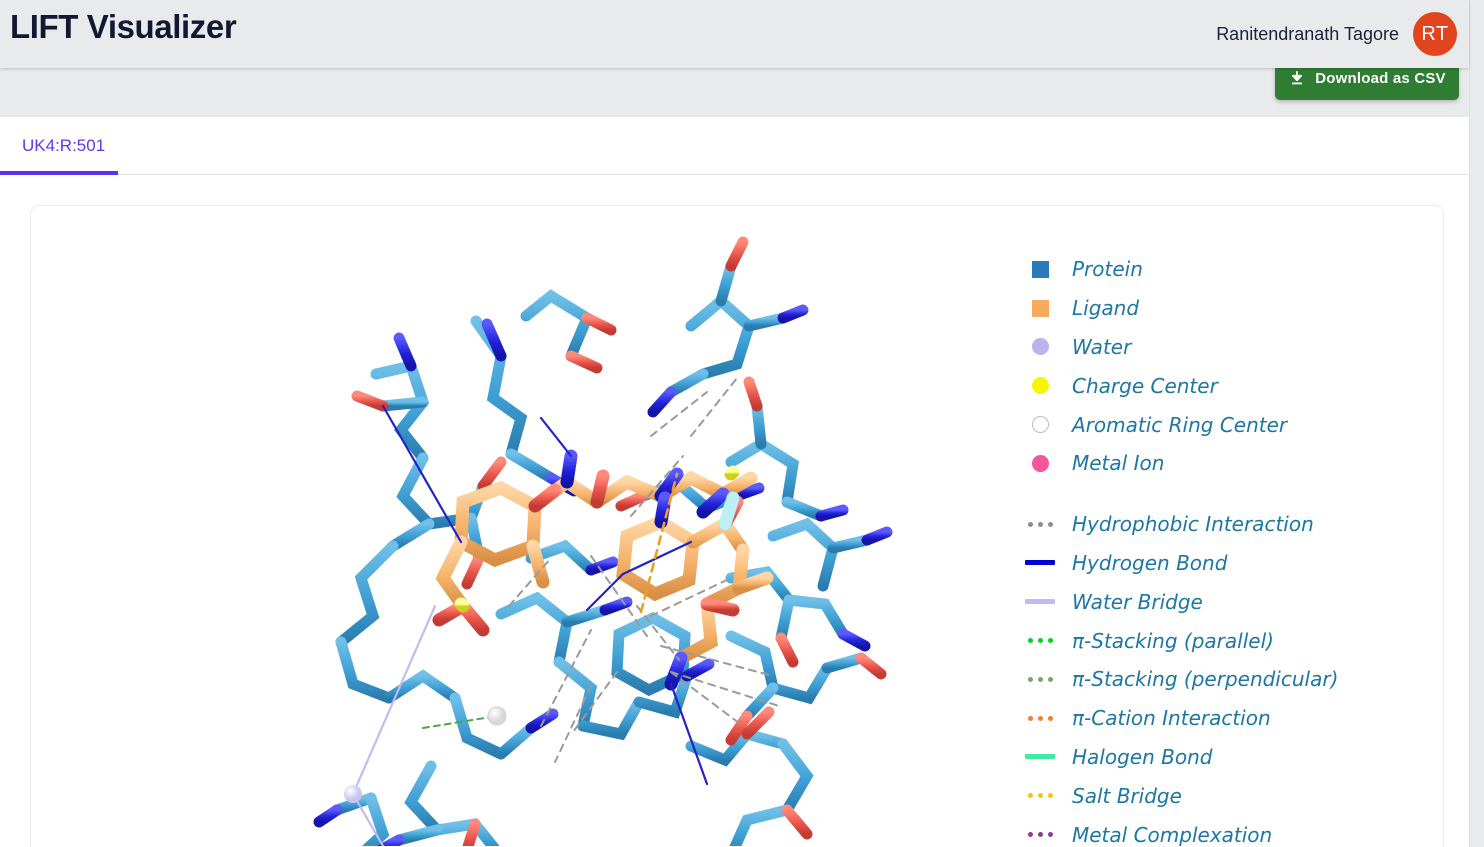 This screenshot has width=1484, height=847. Describe the element at coordinates (1225, 463) in the screenshot. I see `legend-item-metal-ion: Metal Ion` at that location.